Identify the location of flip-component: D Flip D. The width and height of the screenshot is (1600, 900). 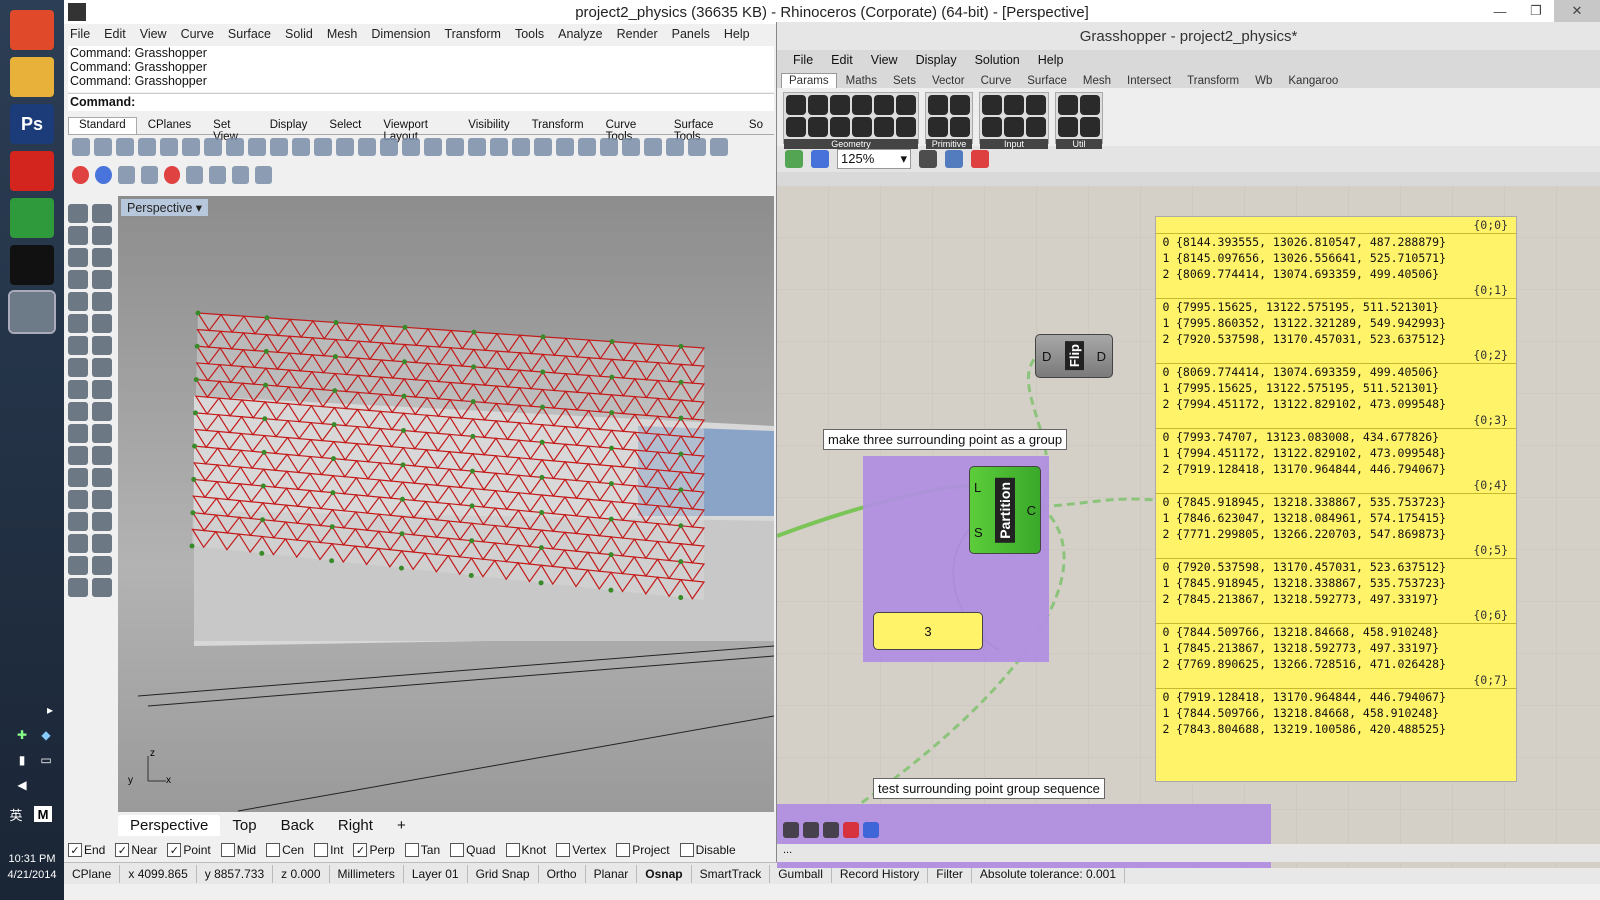
(1074, 356).